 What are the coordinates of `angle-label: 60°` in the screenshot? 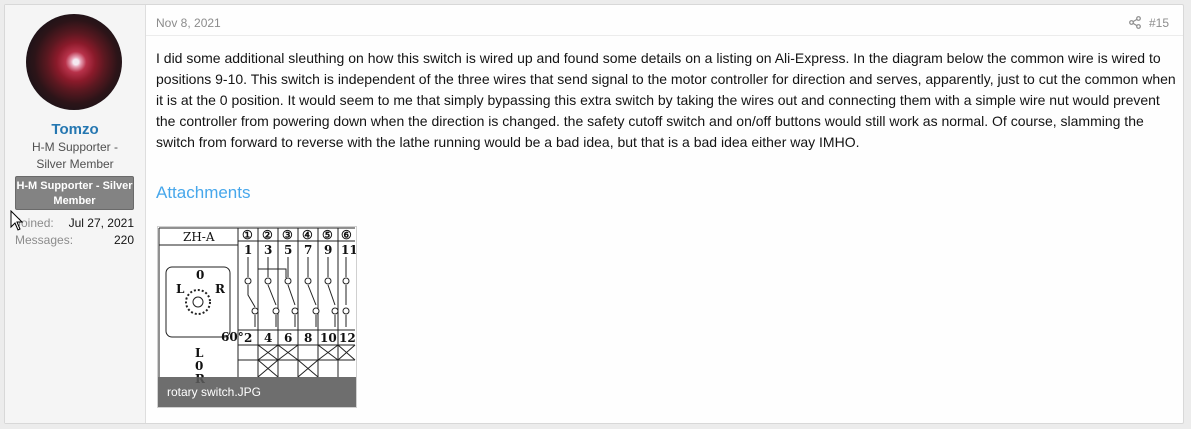 It's located at (232, 337).